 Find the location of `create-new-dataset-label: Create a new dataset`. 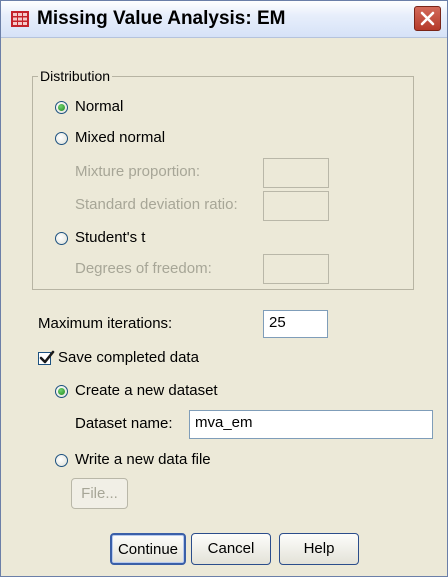

create-new-dataset-label: Create a new dataset is located at coordinates (146, 390).